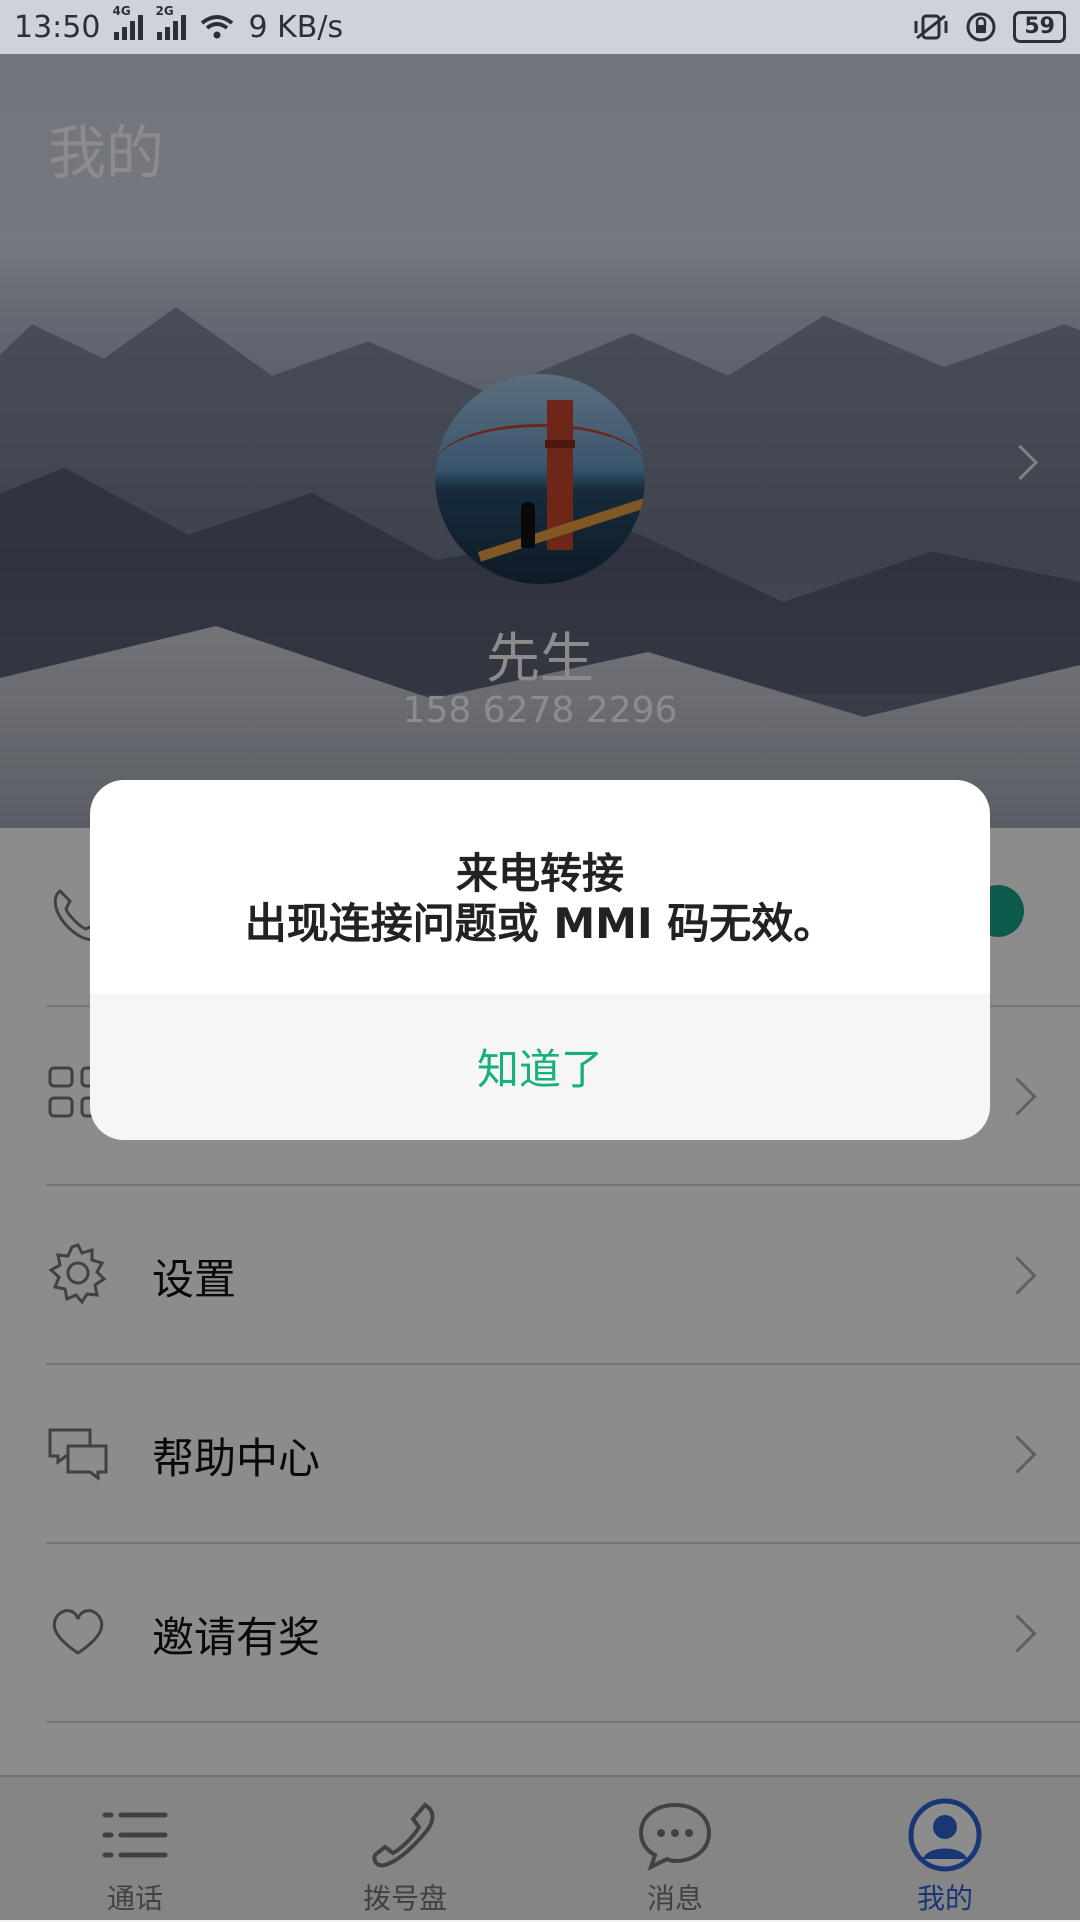 The height and width of the screenshot is (1922, 1080). What do you see at coordinates (981, 27) in the screenshot?
I see `rotation-lock-icon` at bounding box center [981, 27].